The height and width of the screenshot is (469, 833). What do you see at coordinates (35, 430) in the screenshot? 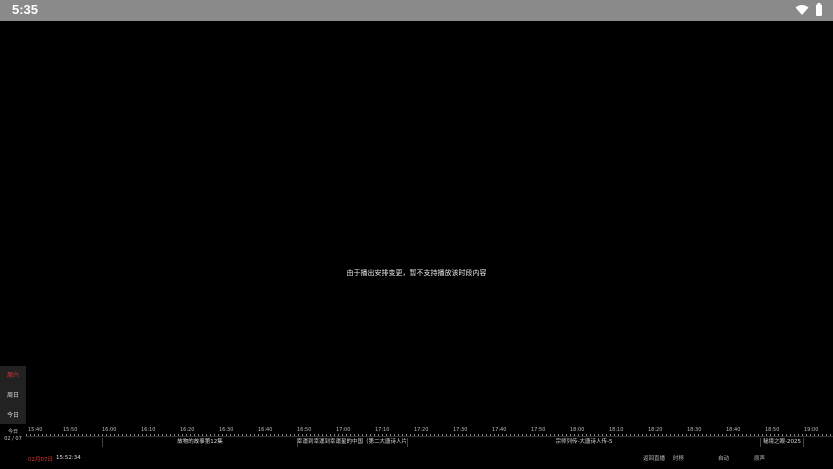
I see `tick-label: 15:40` at bounding box center [35, 430].